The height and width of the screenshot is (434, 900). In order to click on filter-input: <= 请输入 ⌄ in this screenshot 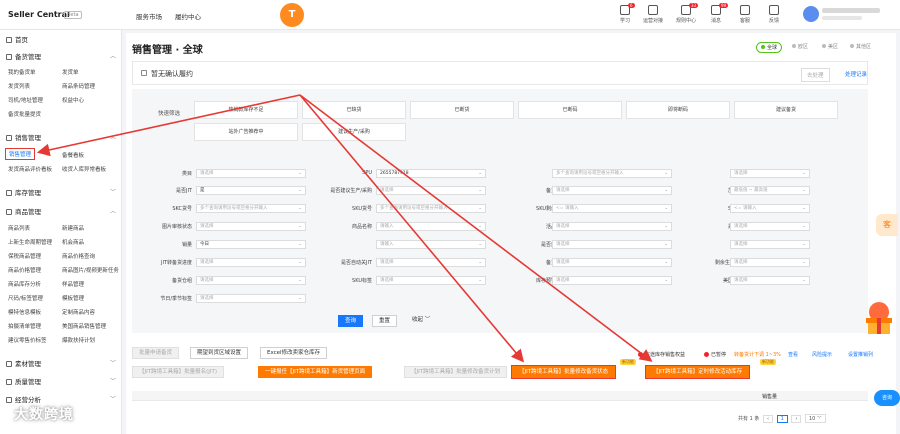, I will do `click(612, 208)`.